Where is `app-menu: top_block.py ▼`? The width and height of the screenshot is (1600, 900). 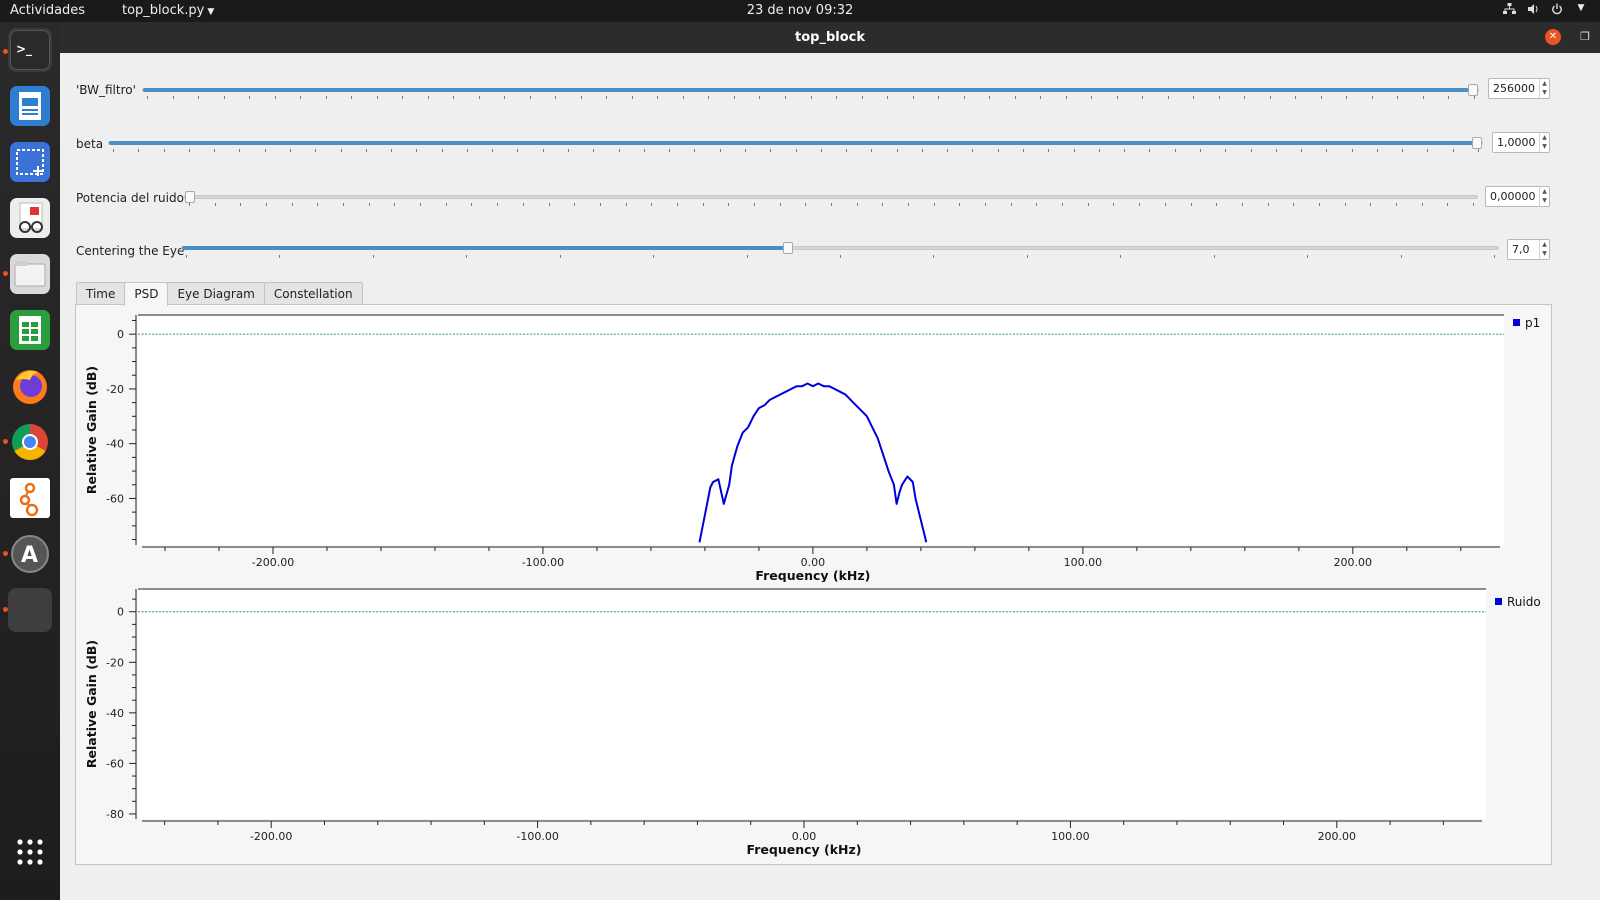
app-menu: top_block.py ▼ is located at coordinates (168, 10).